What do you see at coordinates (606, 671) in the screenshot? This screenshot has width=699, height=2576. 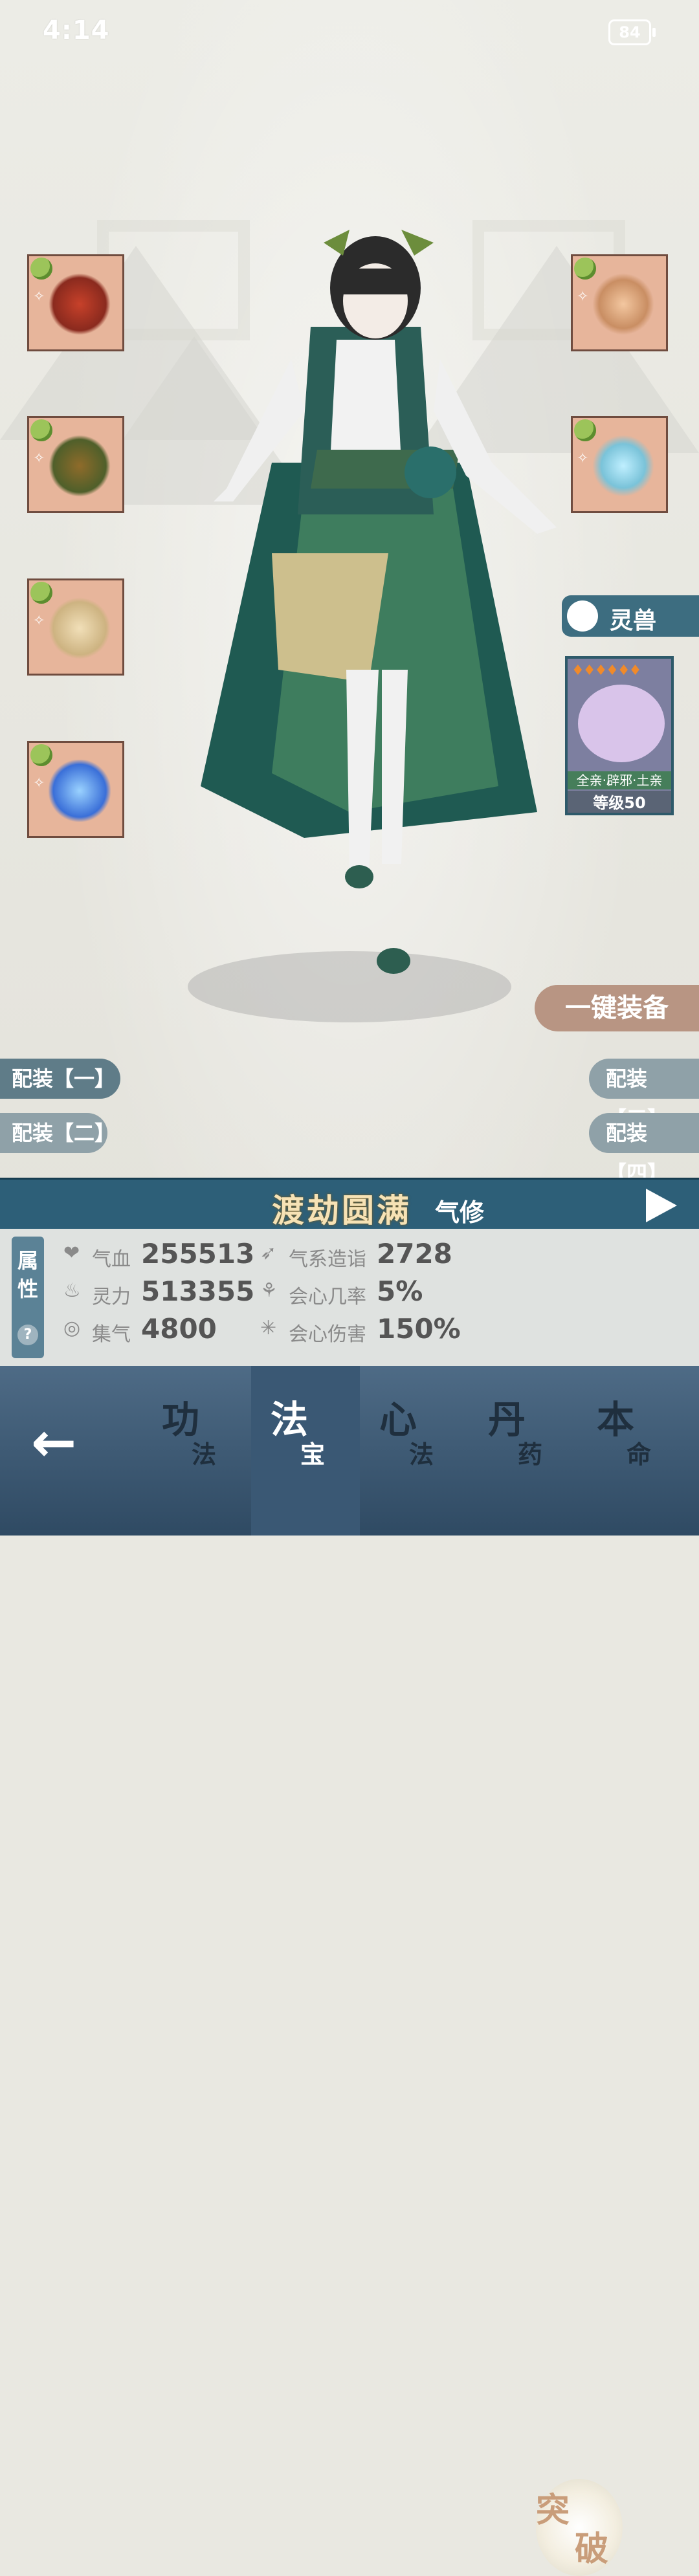 I see `star-rating: ♦♦♦♦♦♦` at bounding box center [606, 671].